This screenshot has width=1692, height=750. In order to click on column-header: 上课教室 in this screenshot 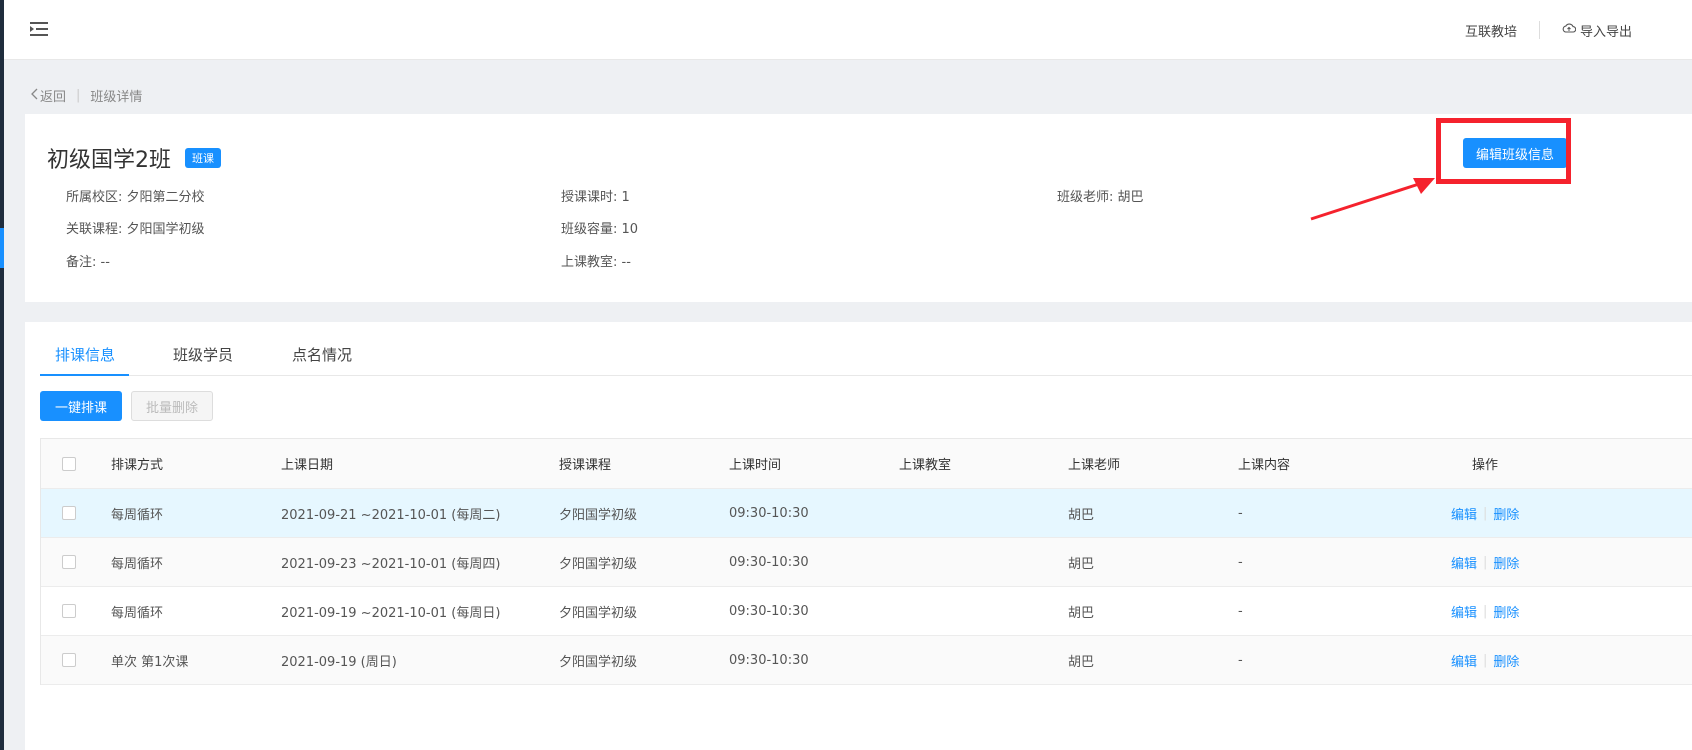, I will do `click(925, 465)`.